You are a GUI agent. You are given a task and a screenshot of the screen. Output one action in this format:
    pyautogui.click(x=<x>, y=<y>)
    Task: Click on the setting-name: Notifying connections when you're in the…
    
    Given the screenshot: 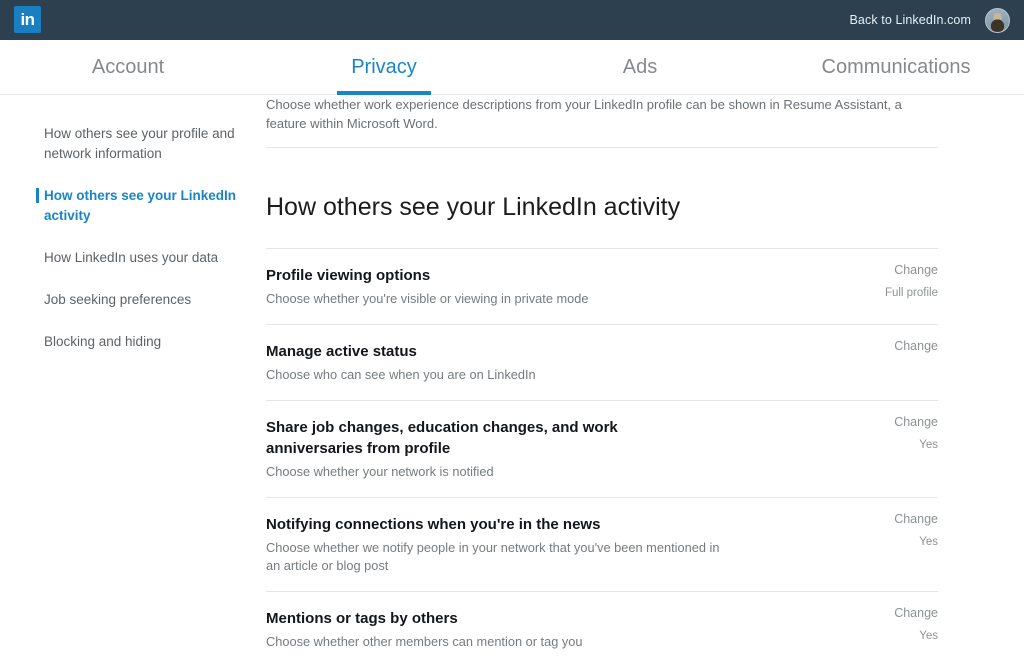 What is the action you would take?
    pyautogui.click(x=433, y=524)
    